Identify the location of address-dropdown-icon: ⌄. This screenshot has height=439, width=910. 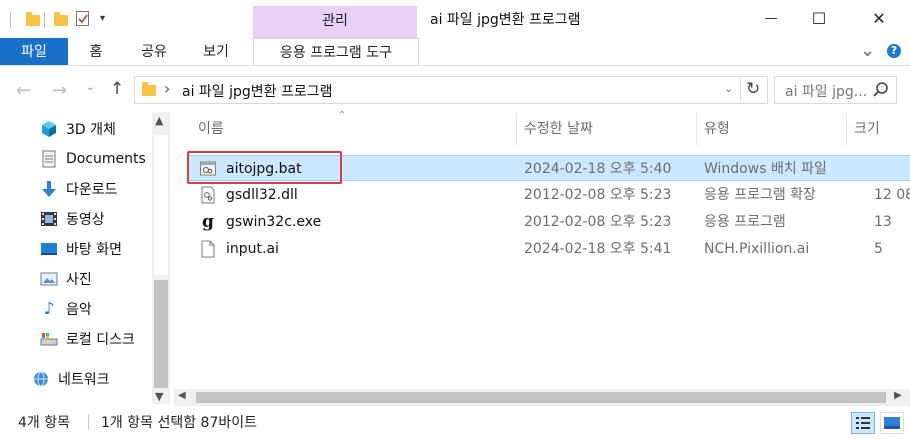
(728, 88).